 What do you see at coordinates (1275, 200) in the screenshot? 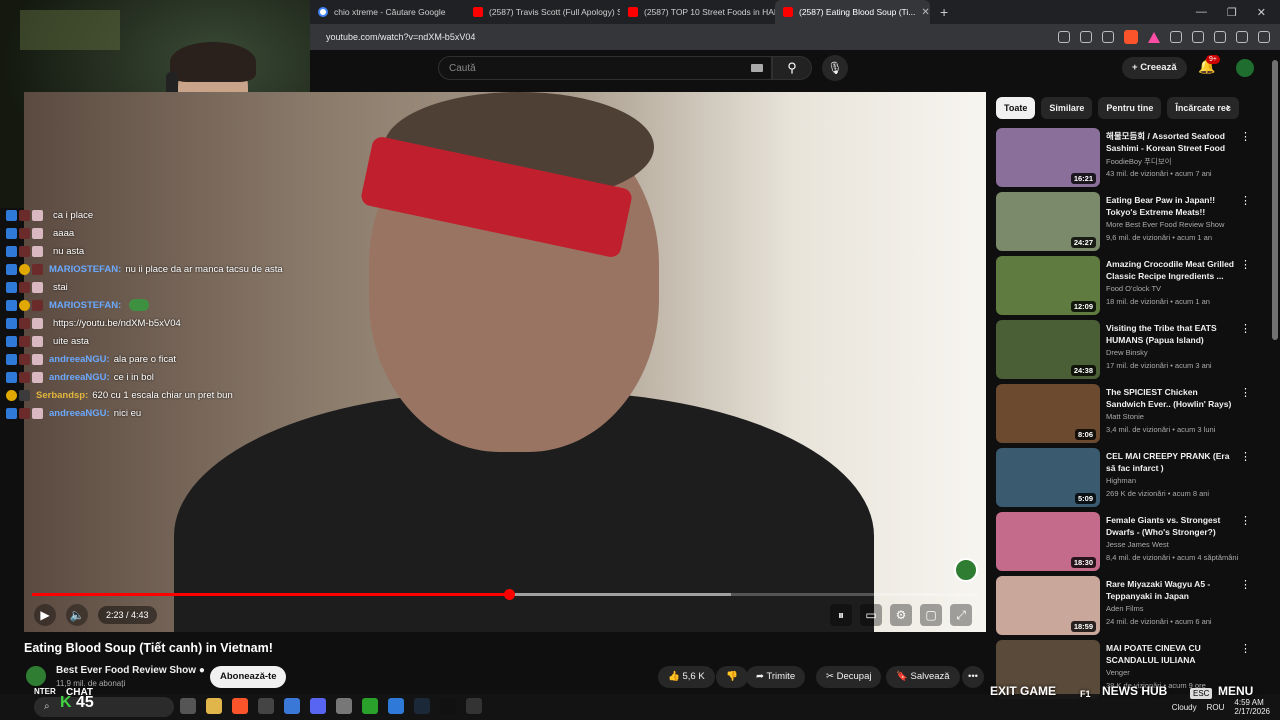
I see `scrollbar-thumb` at bounding box center [1275, 200].